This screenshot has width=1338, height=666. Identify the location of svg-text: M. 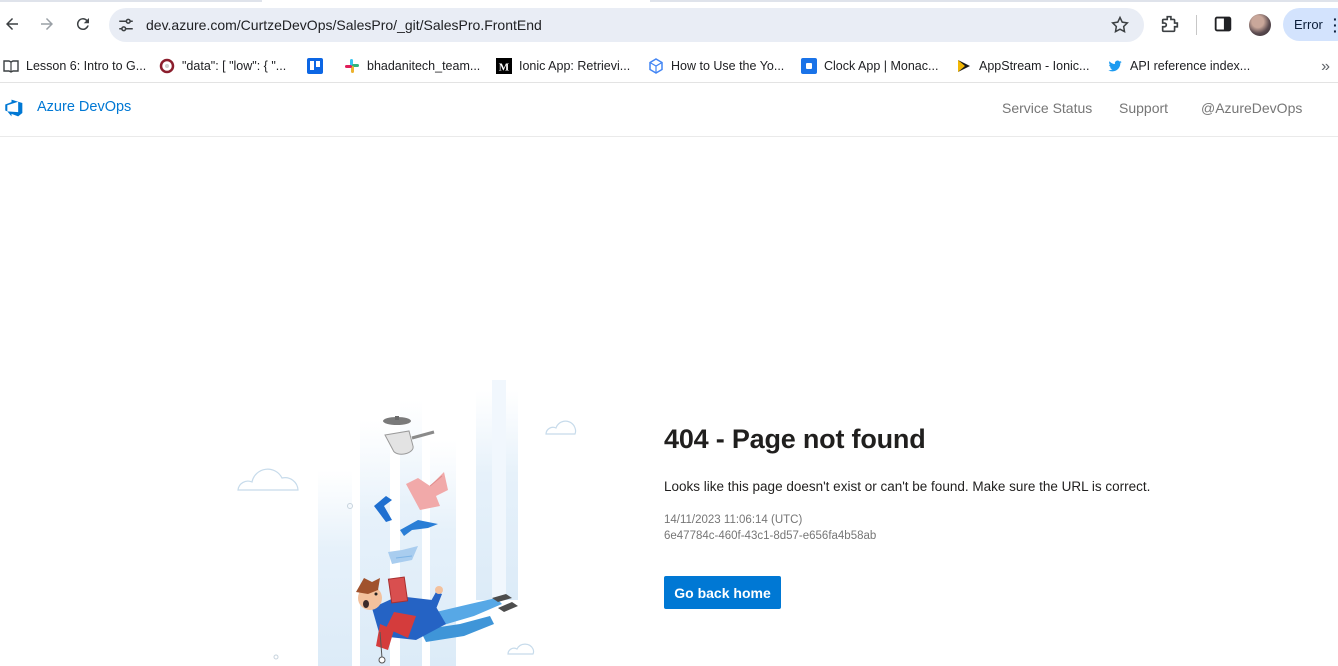
(504, 68).